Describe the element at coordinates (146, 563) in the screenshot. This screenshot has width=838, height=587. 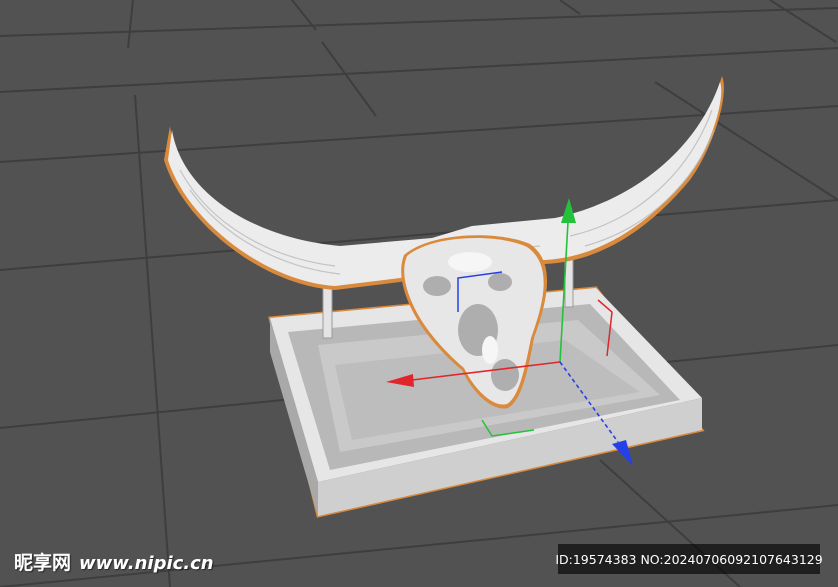
I see `watermark-url: www.nipic.cn` at that location.